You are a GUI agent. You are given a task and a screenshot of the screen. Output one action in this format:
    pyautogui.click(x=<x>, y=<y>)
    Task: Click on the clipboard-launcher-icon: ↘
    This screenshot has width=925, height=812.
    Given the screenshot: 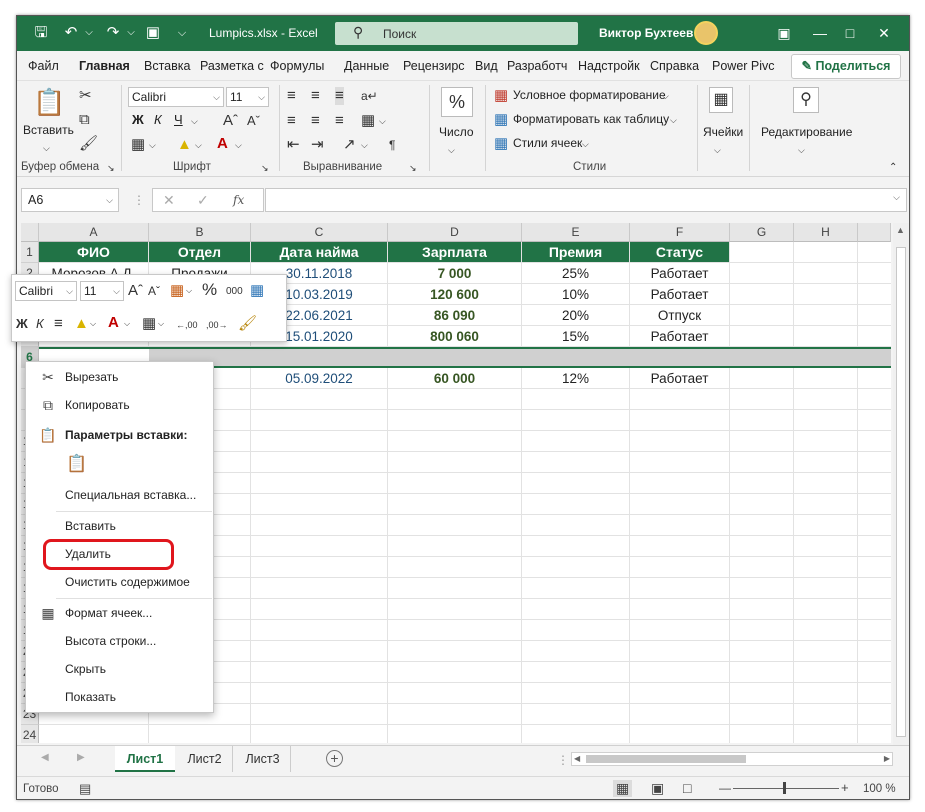 What is the action you would take?
    pyautogui.click(x=111, y=168)
    